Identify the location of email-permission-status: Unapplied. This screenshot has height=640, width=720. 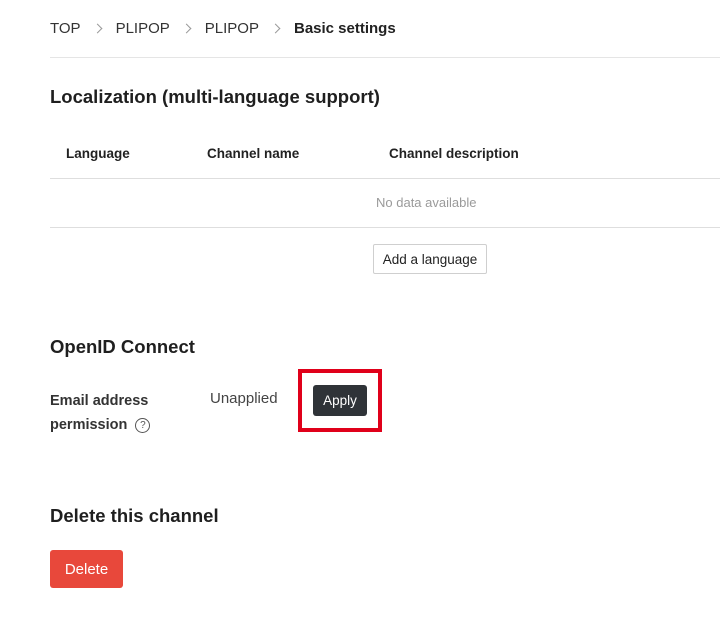
(244, 398).